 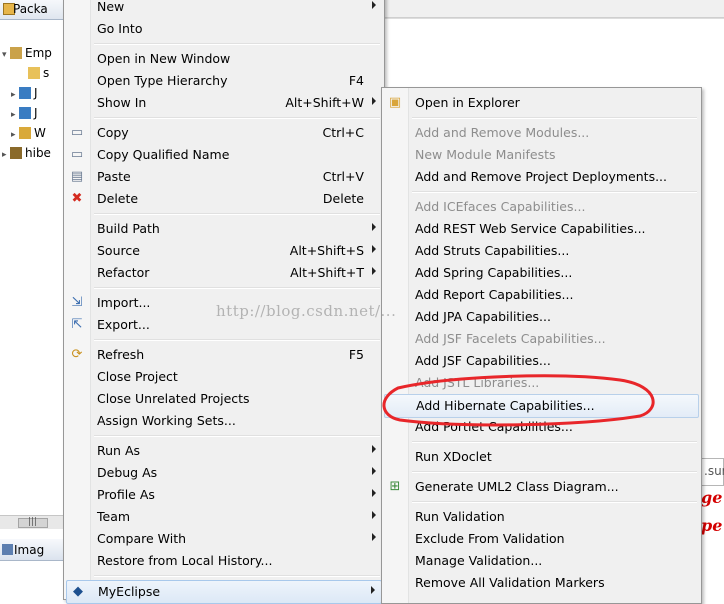 What do you see at coordinates (224, 229) in the screenshot?
I see `menu-item-build-path: Build Path` at bounding box center [224, 229].